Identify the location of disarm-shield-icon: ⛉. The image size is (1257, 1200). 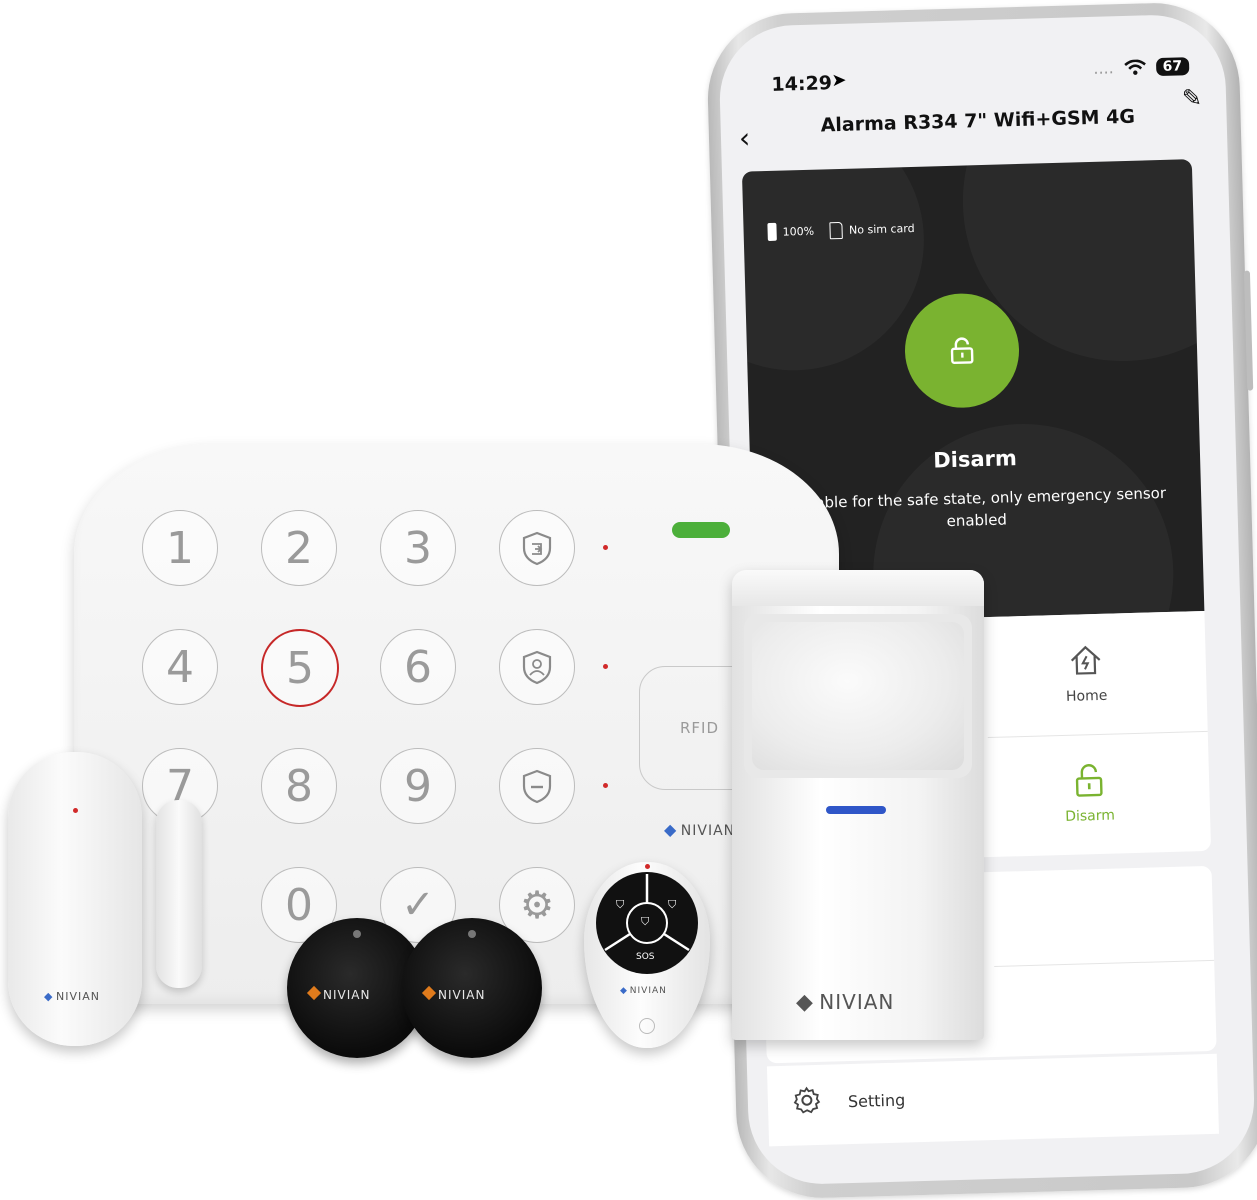
(645, 922).